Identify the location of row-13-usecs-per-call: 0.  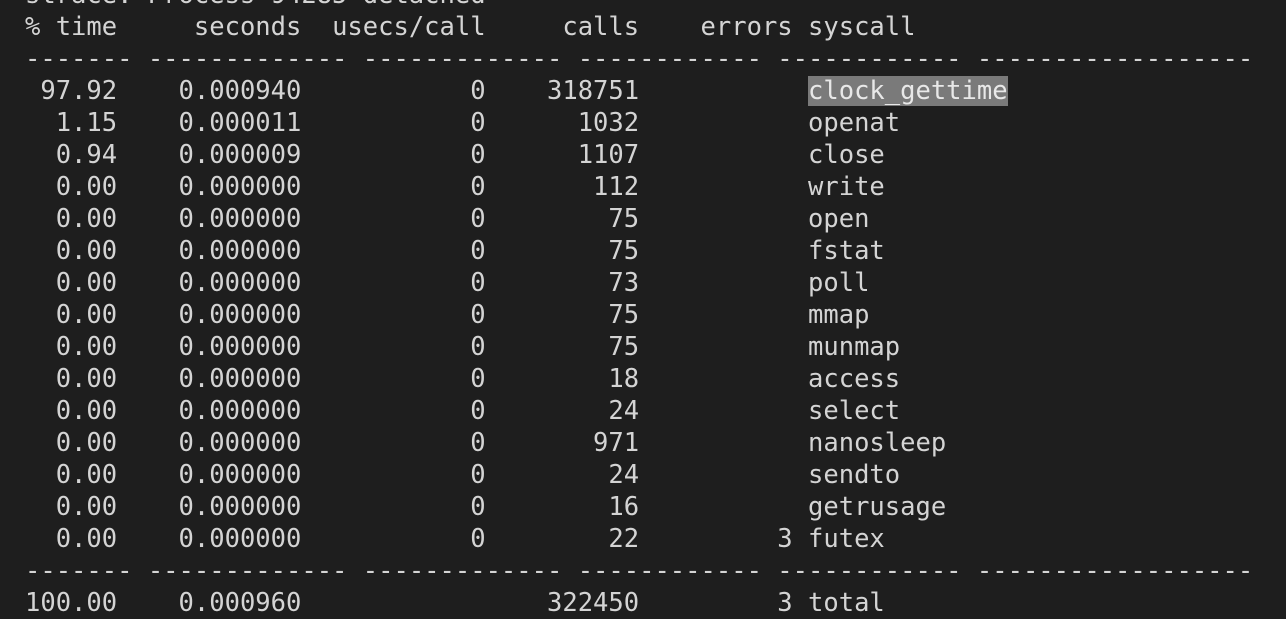
(393, 507).